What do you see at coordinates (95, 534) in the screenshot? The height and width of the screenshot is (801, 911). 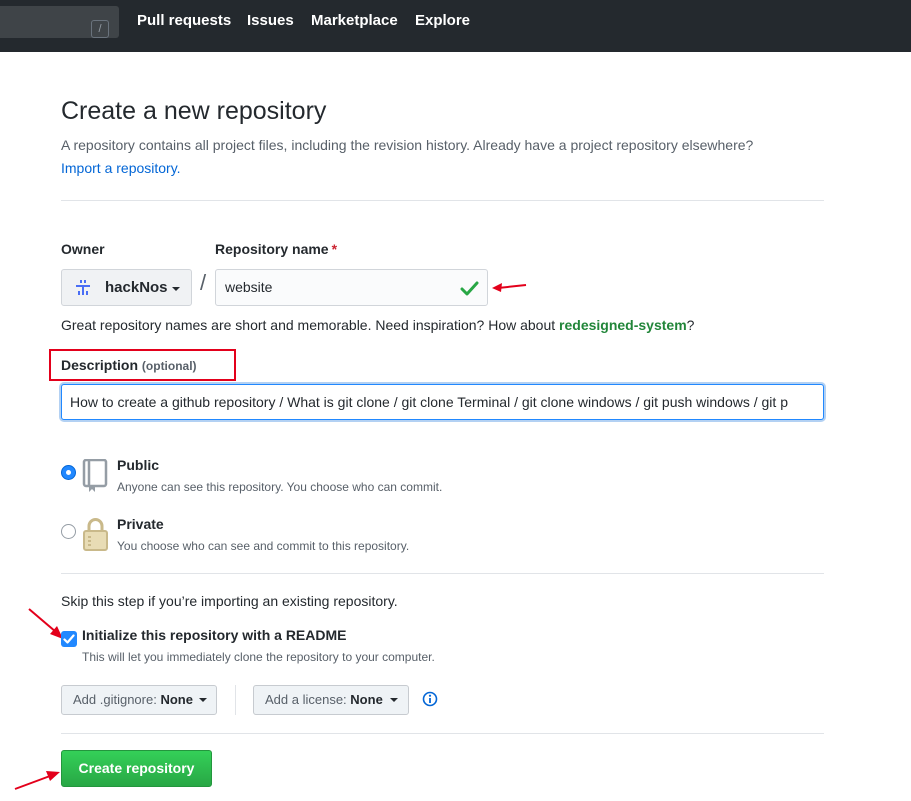 I see `lock-icon` at bounding box center [95, 534].